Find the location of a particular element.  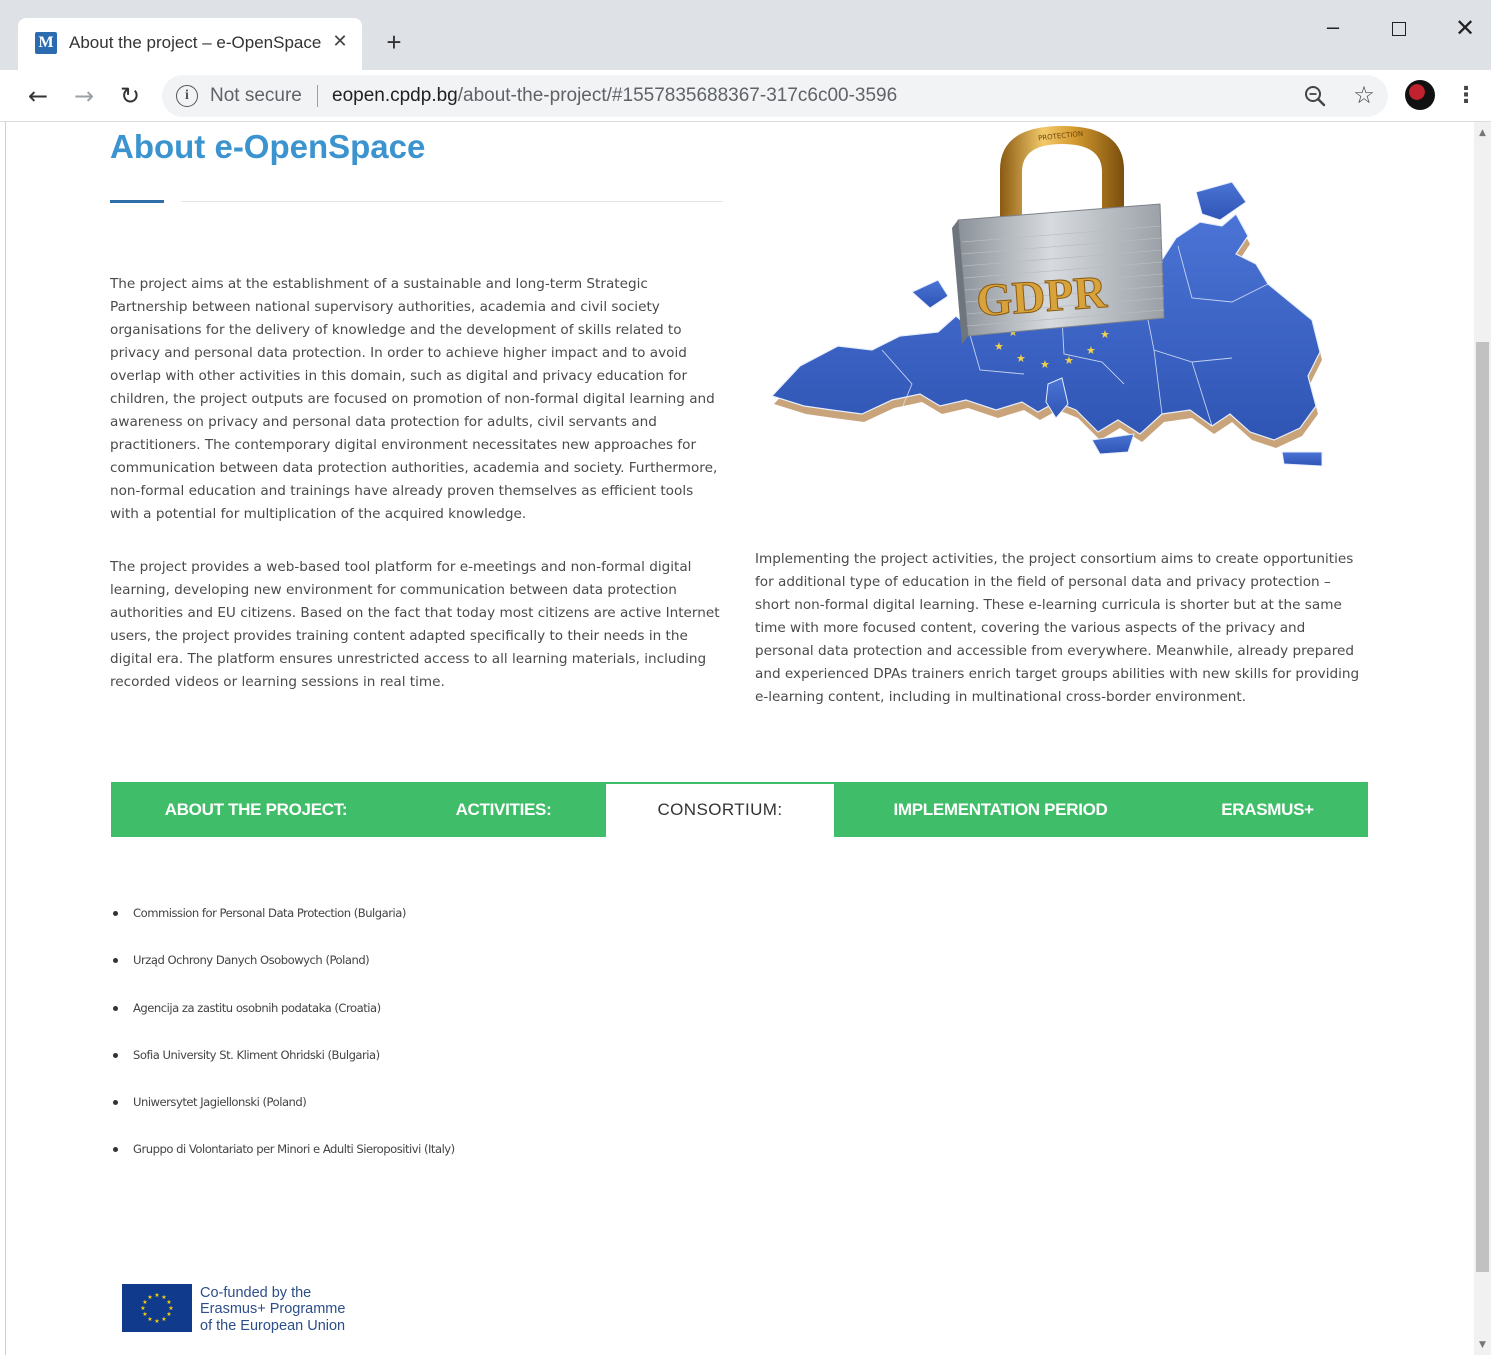

page-title: About e-OpenSpace is located at coordinates (268, 146).